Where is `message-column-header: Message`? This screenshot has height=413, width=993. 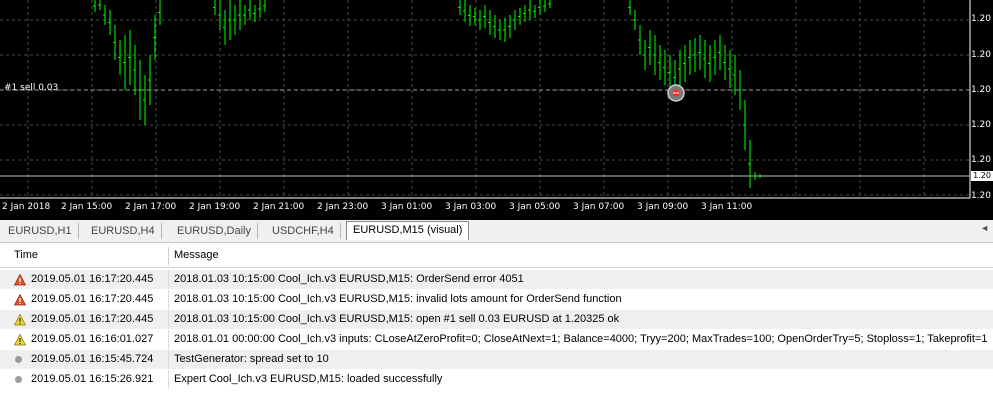
message-column-header: Message is located at coordinates (196, 255).